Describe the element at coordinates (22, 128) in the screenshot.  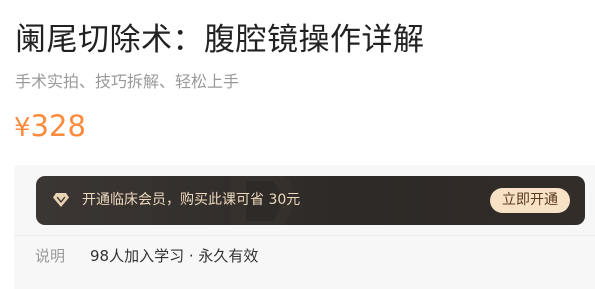
I see `currency-symbol: ¥` at that location.